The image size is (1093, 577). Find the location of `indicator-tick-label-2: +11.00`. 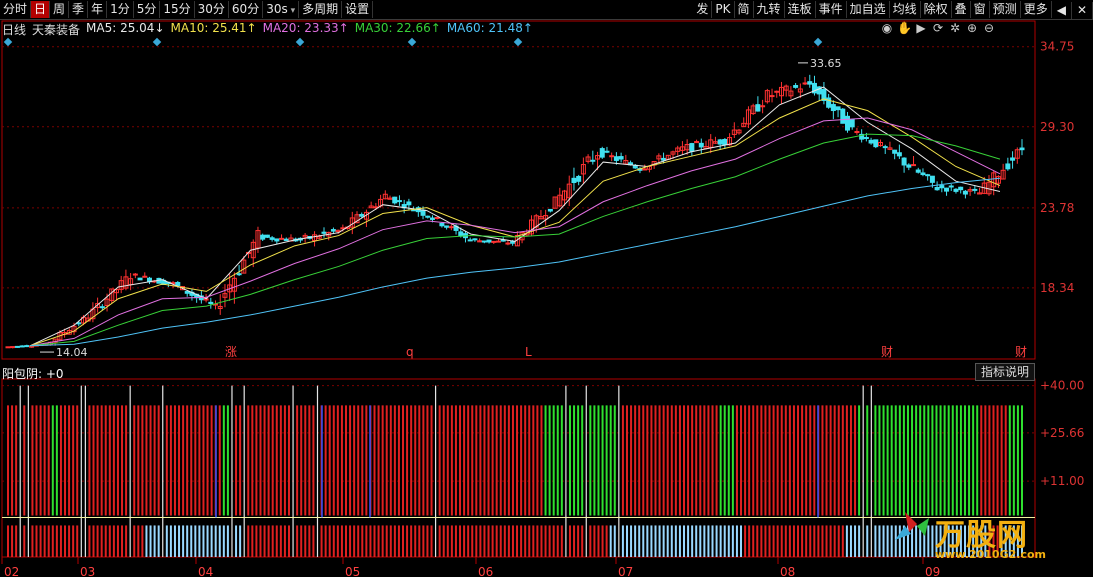

indicator-tick-label-2: +11.00 is located at coordinates (1062, 481).